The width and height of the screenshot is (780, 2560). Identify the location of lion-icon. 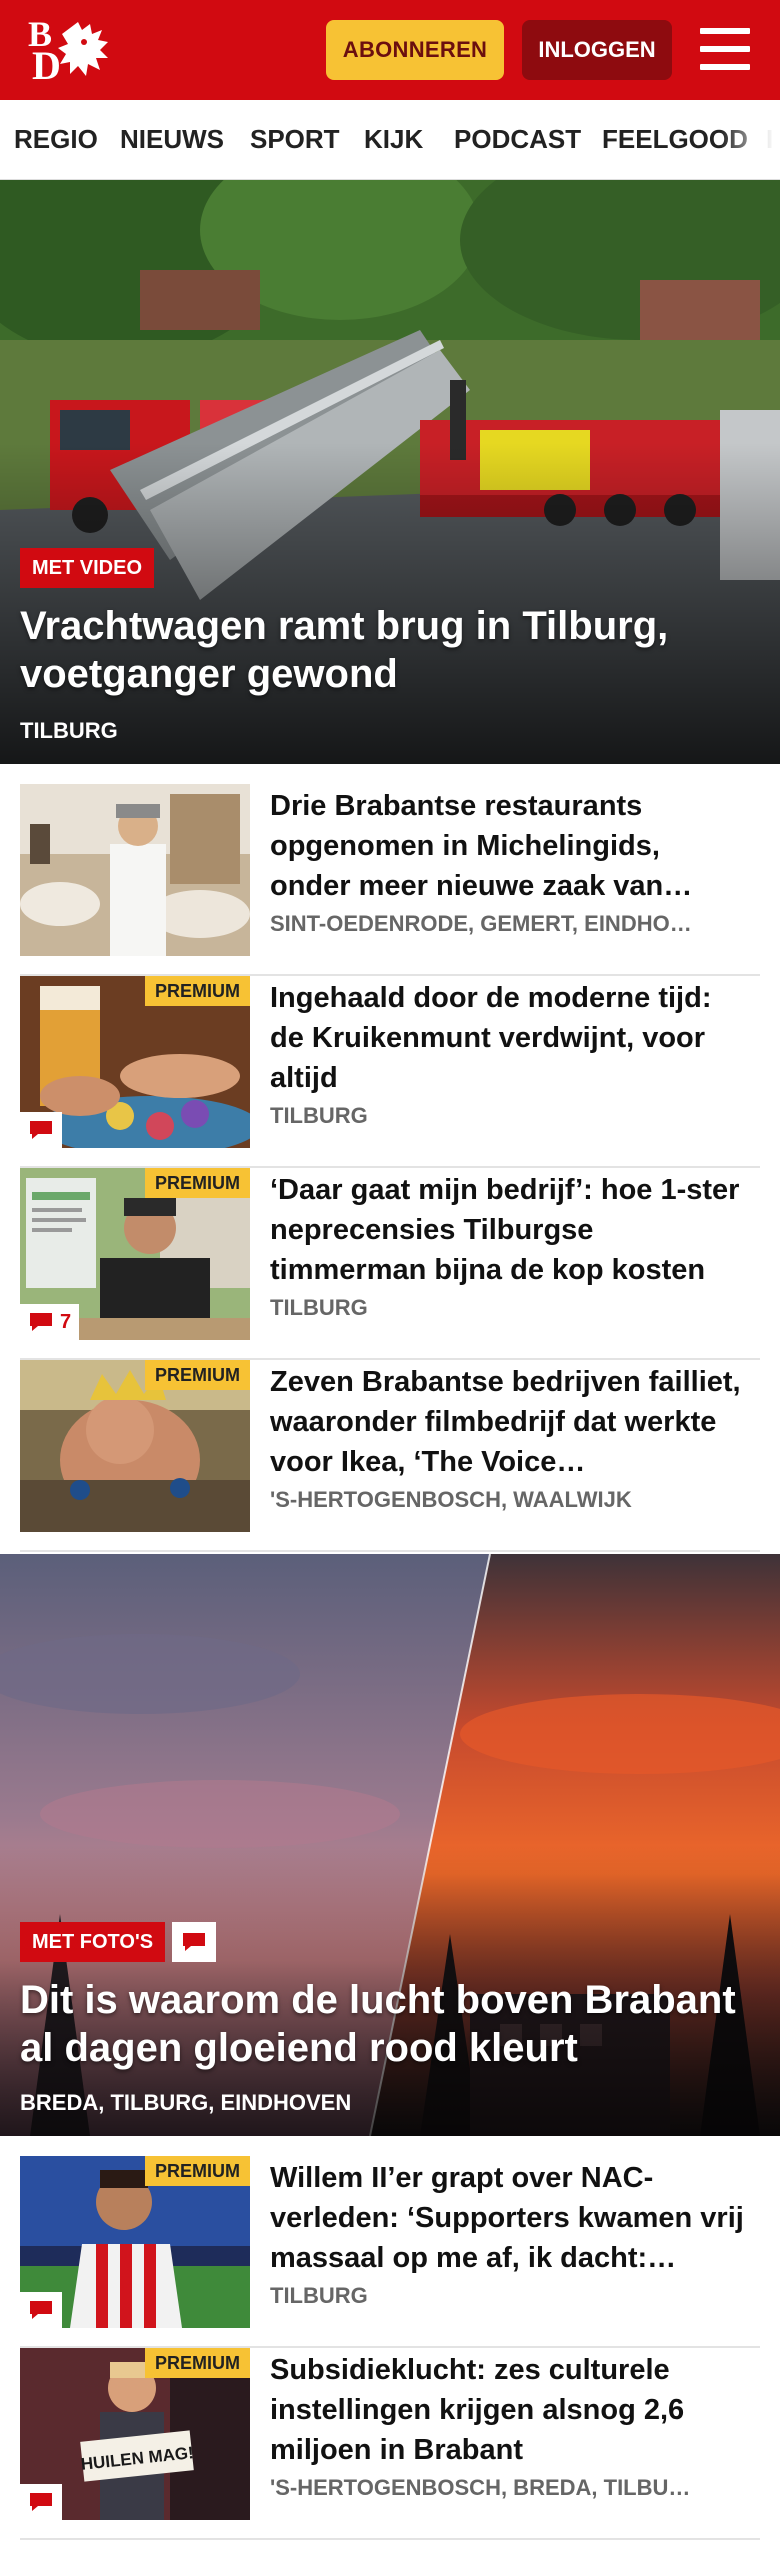
(83, 49).